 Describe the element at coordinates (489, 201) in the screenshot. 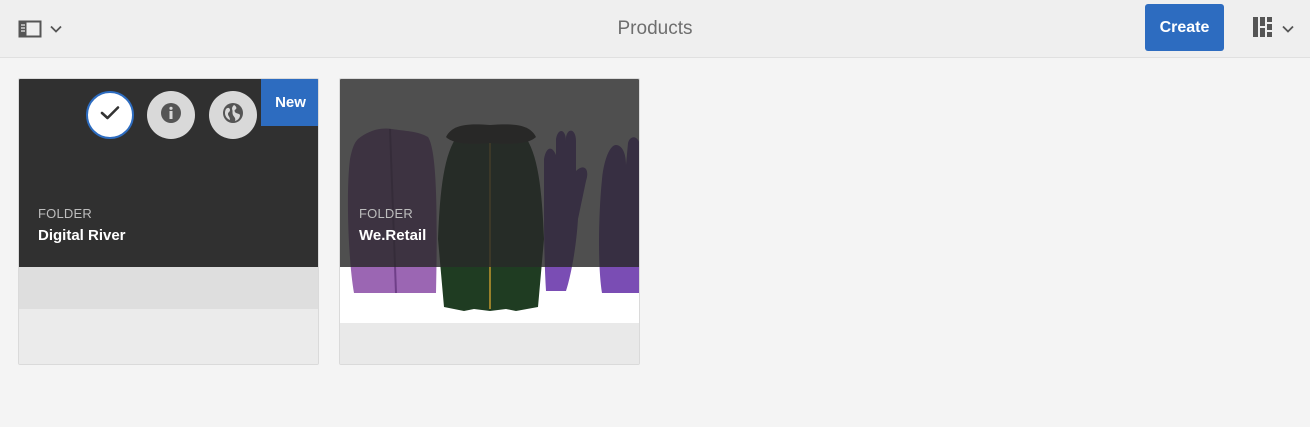

I see `card-thumbnail` at that location.